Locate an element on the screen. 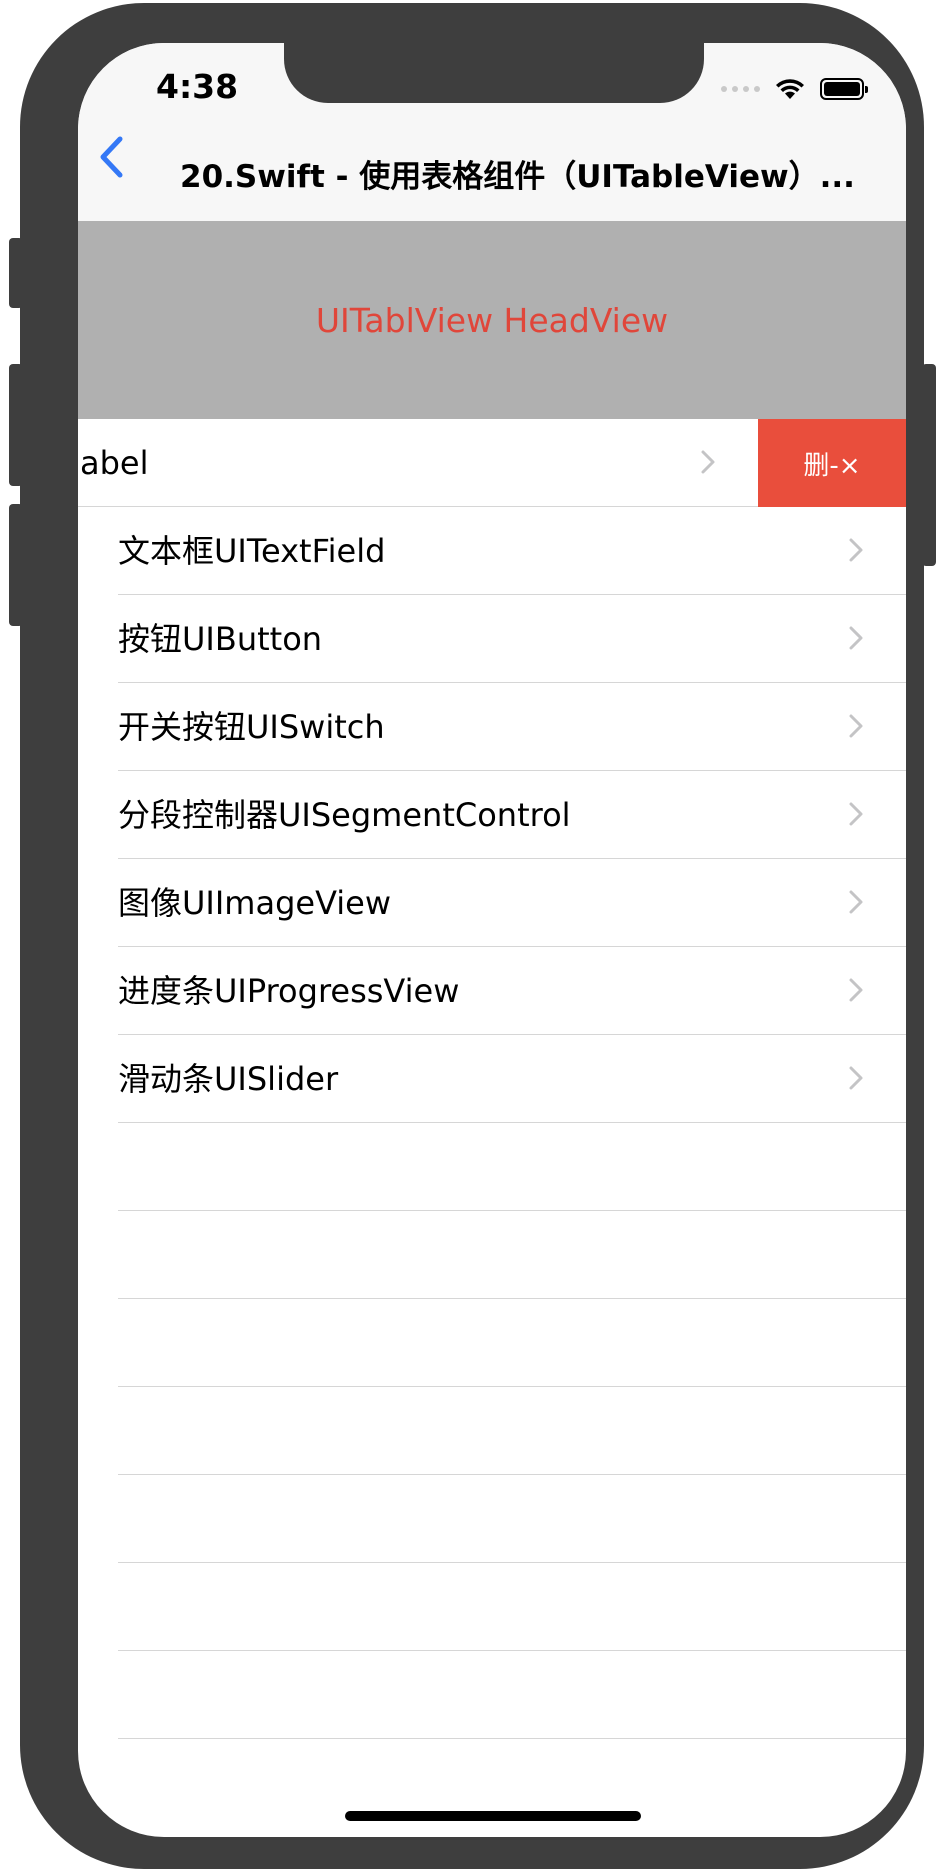  back-button is located at coordinates (118, 157).